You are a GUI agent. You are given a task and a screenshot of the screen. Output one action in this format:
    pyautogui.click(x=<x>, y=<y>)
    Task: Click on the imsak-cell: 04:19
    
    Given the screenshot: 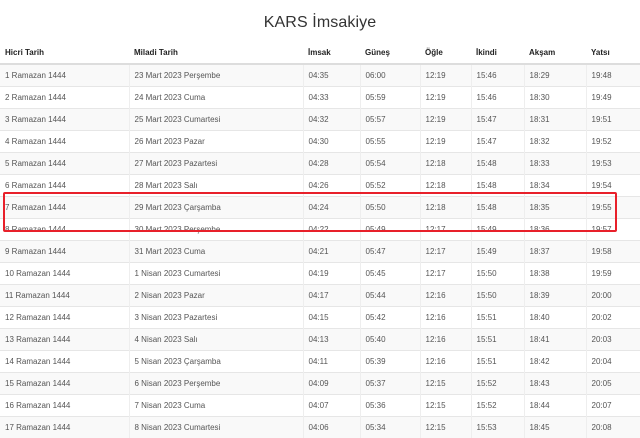 What is the action you would take?
    pyautogui.click(x=331, y=274)
    